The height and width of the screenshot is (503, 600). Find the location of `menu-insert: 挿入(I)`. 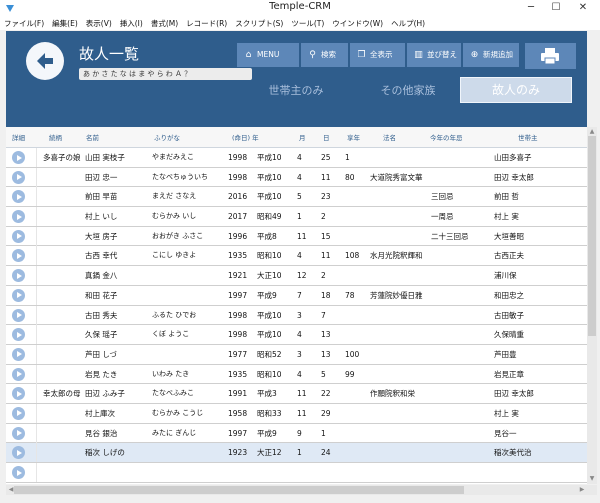

menu-insert: 挿入(I) is located at coordinates (131, 23).